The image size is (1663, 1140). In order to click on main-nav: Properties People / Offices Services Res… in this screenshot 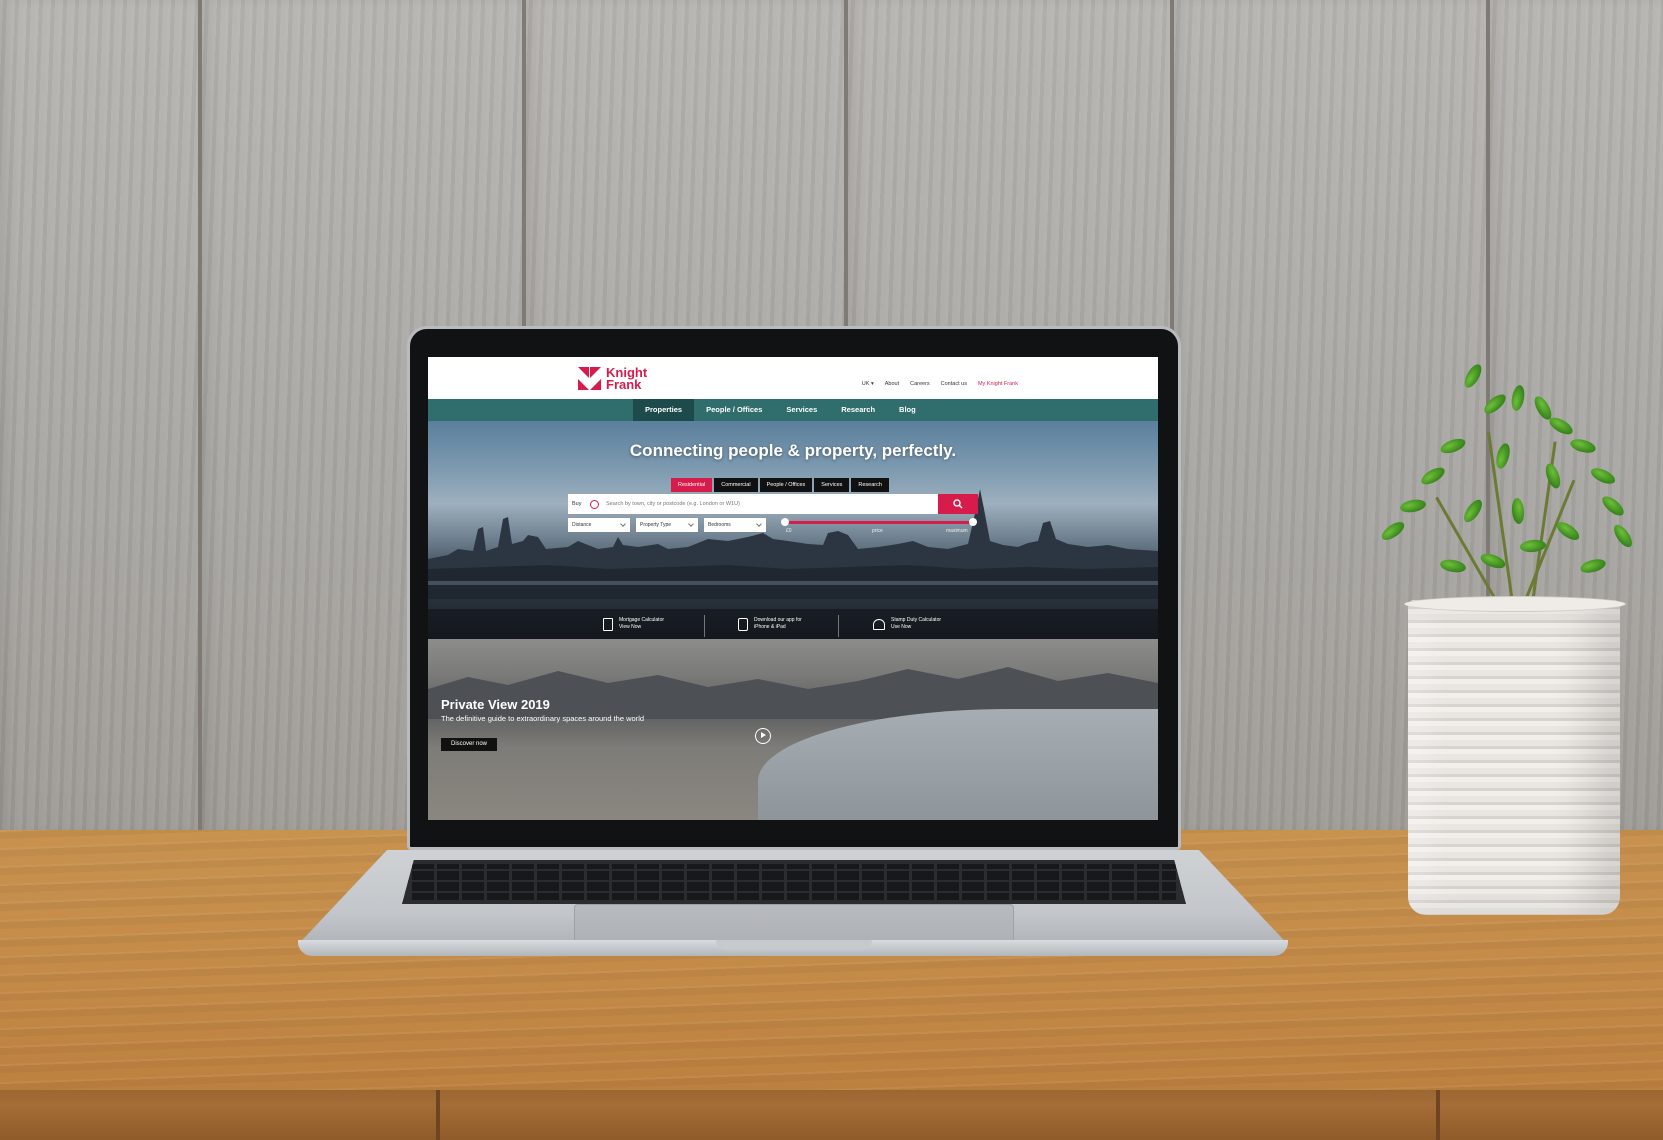, I will do `click(793, 410)`.